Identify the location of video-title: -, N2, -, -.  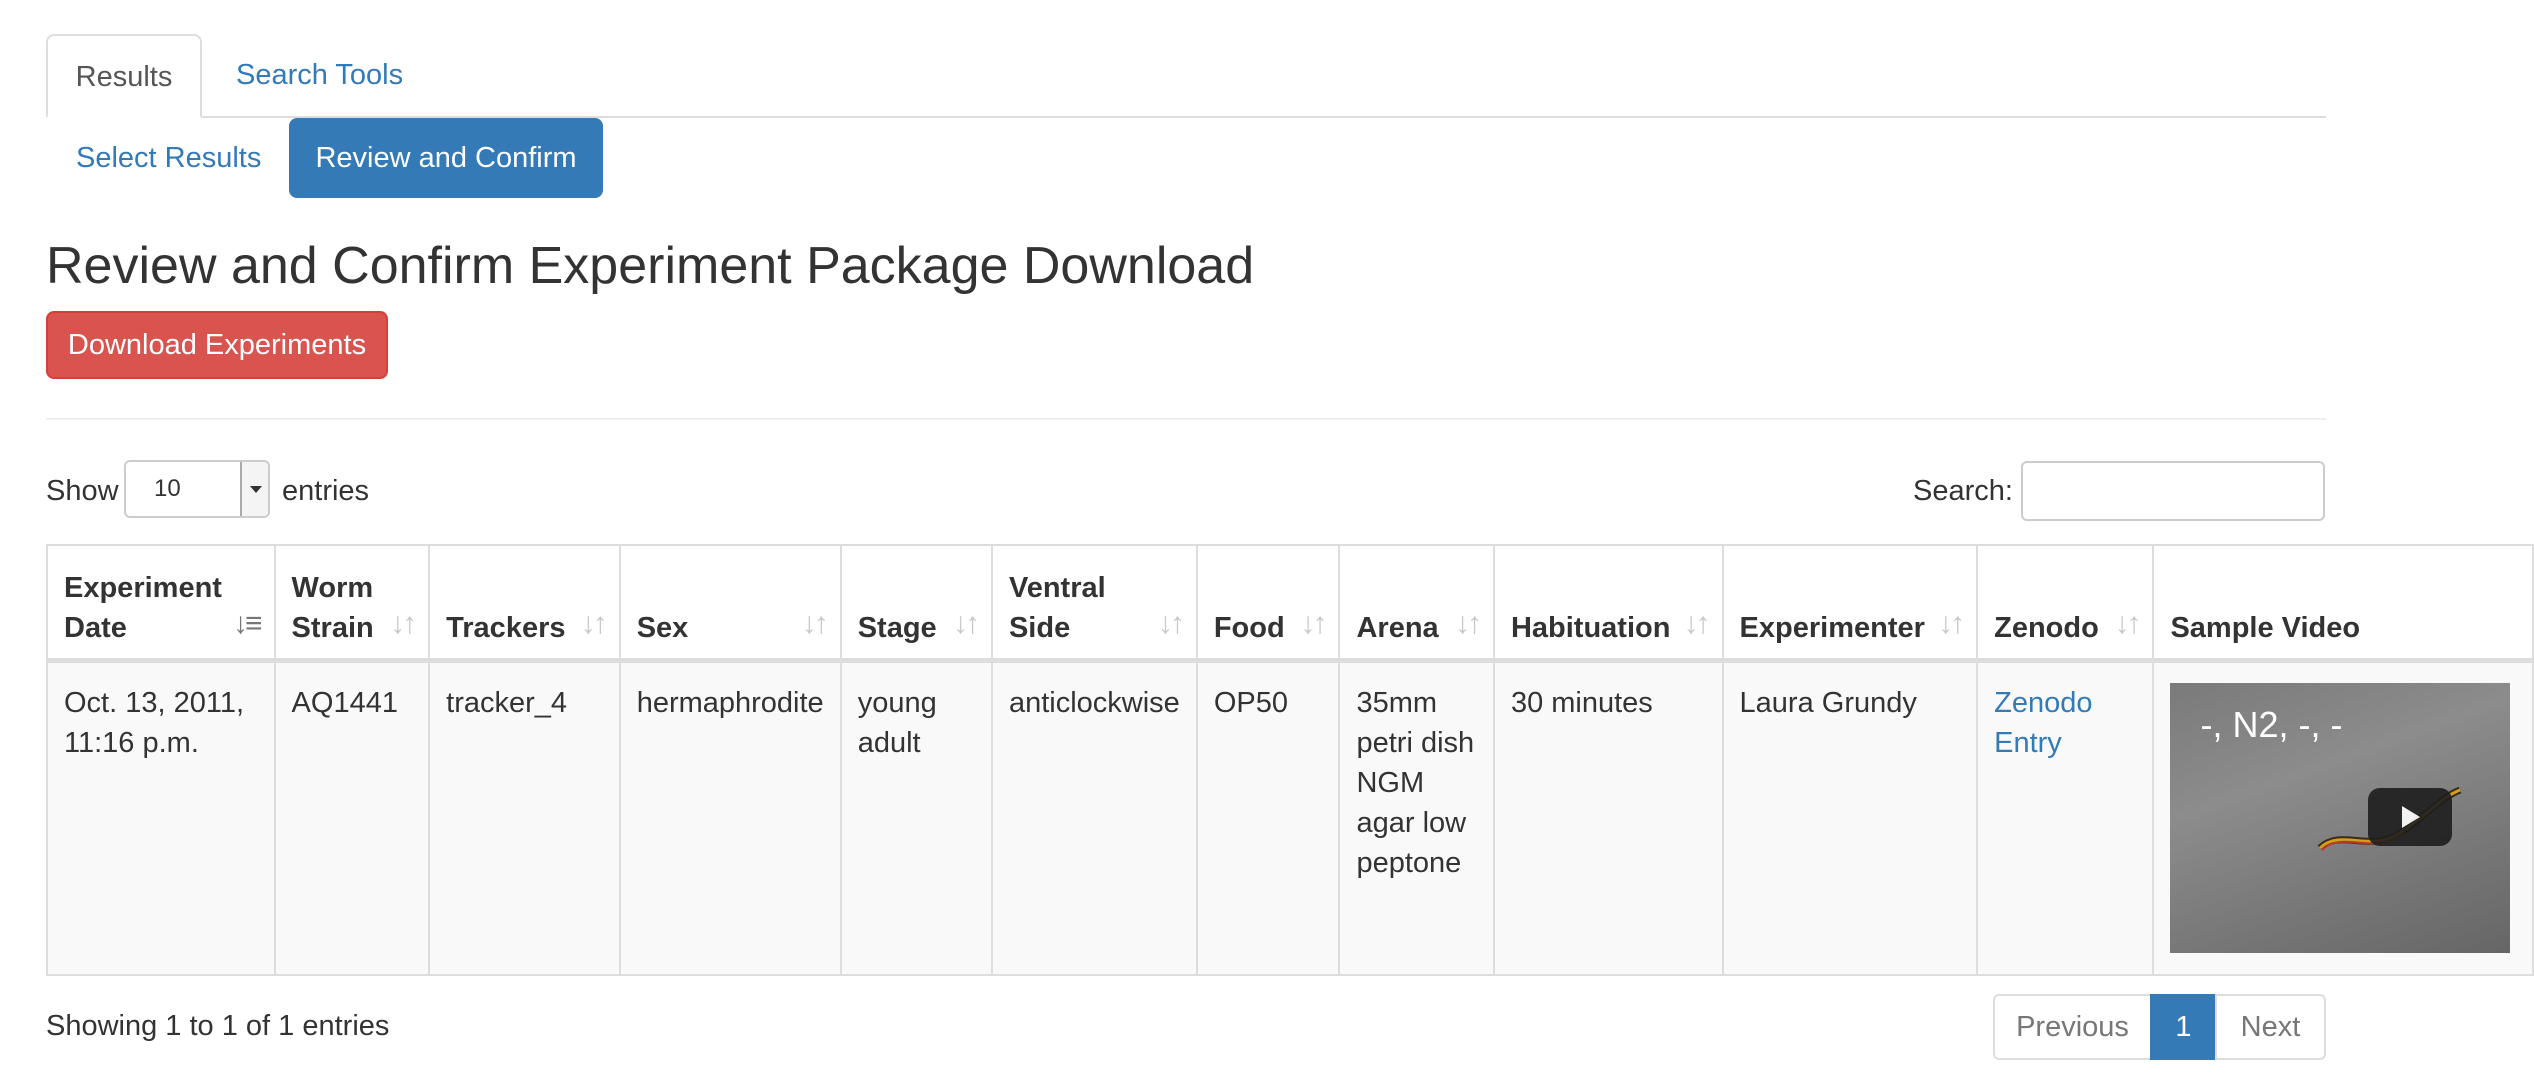
(2271, 724).